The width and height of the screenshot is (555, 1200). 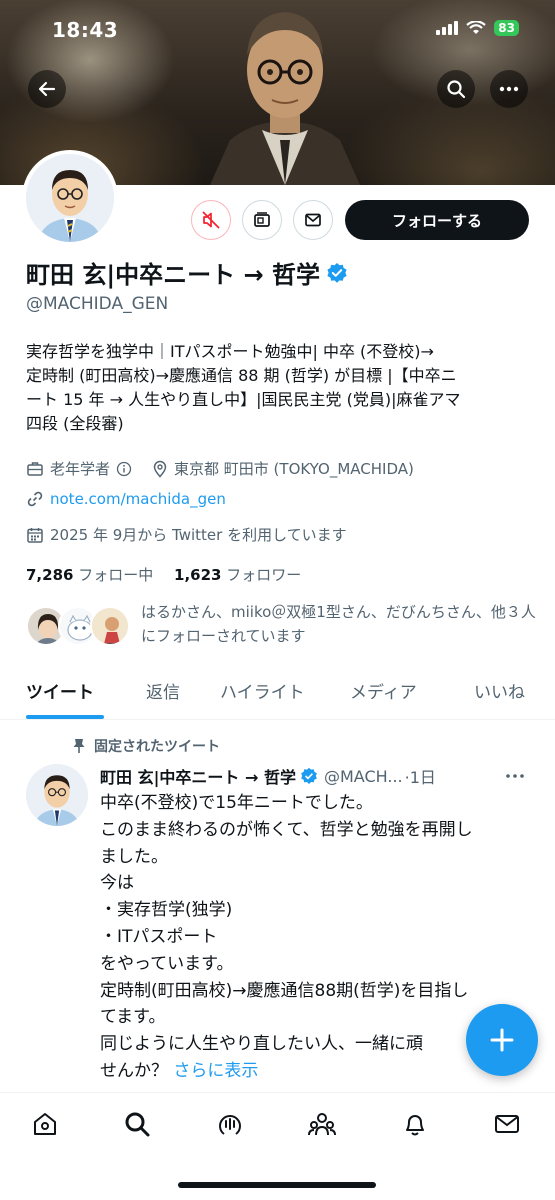 What do you see at coordinates (447, 28) in the screenshot?
I see `cellular-signal-icon` at bounding box center [447, 28].